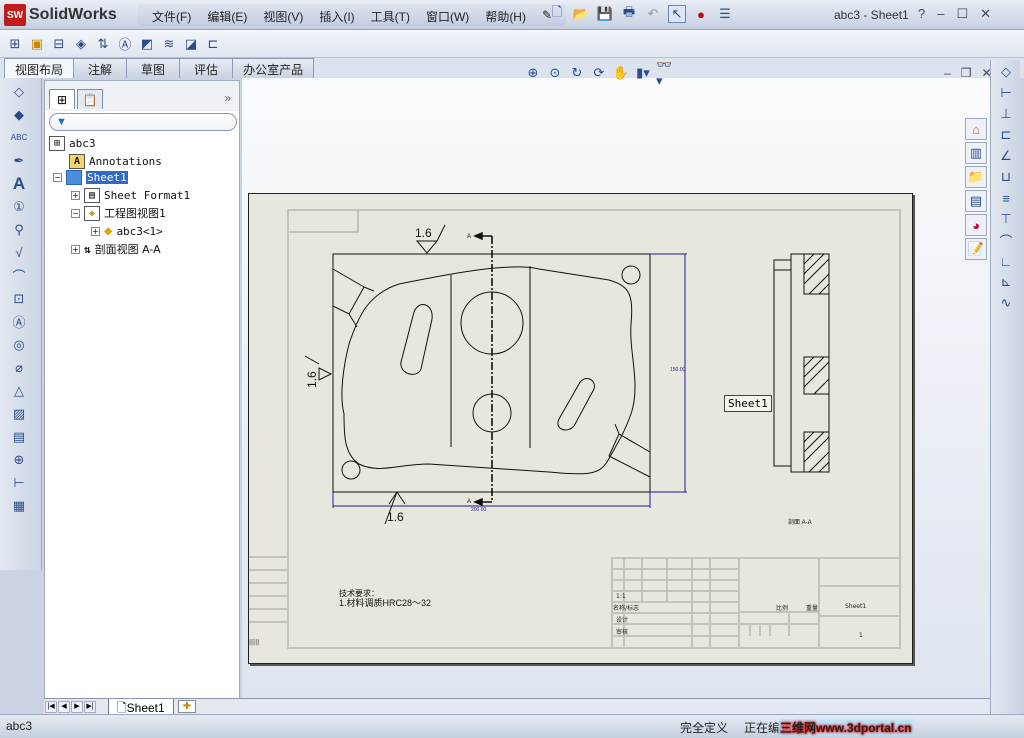 The image size is (1024, 738). Describe the element at coordinates (213, 44) in the screenshot. I see `alternate-position-icon: ⊏` at that location.